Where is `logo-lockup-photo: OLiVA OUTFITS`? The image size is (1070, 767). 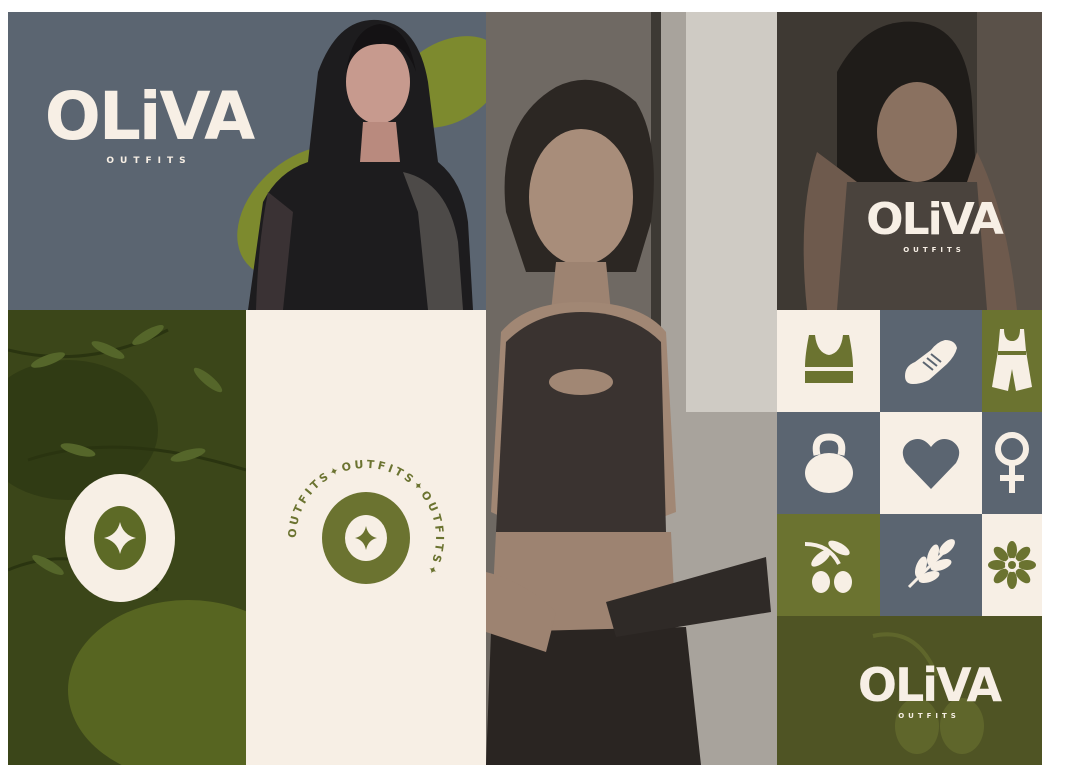 logo-lockup-photo: OLiVA OUTFITS is located at coordinates (934, 224).